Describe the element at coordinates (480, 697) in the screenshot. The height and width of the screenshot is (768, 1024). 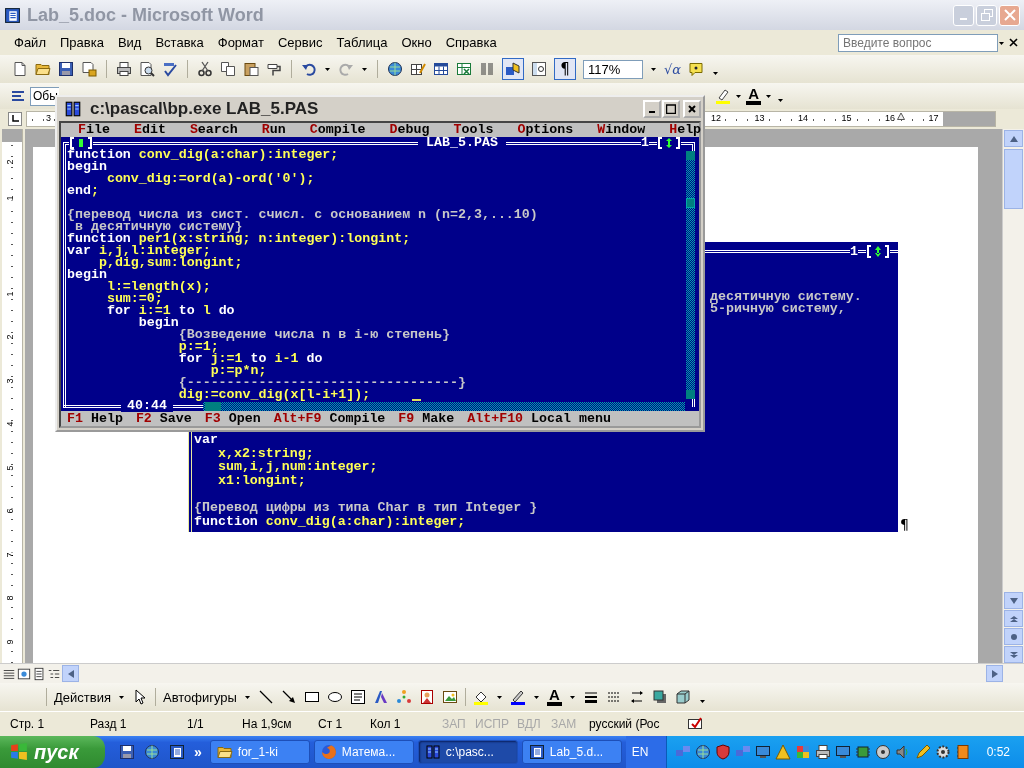
I see `fill-color-icon` at that location.